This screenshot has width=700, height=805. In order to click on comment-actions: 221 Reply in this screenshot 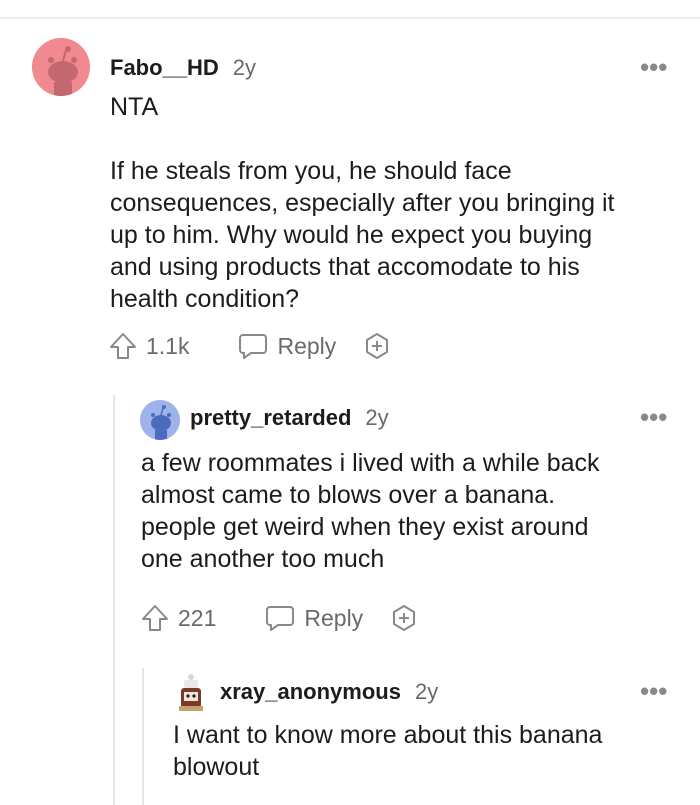, I will do `click(279, 618)`.